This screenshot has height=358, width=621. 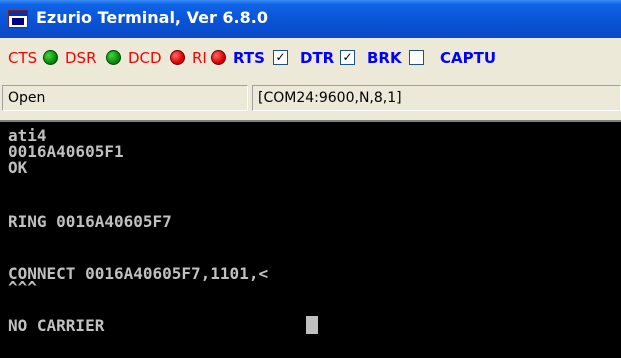 What do you see at coordinates (317, 58) in the screenshot?
I see `dtr-label: DTR` at bounding box center [317, 58].